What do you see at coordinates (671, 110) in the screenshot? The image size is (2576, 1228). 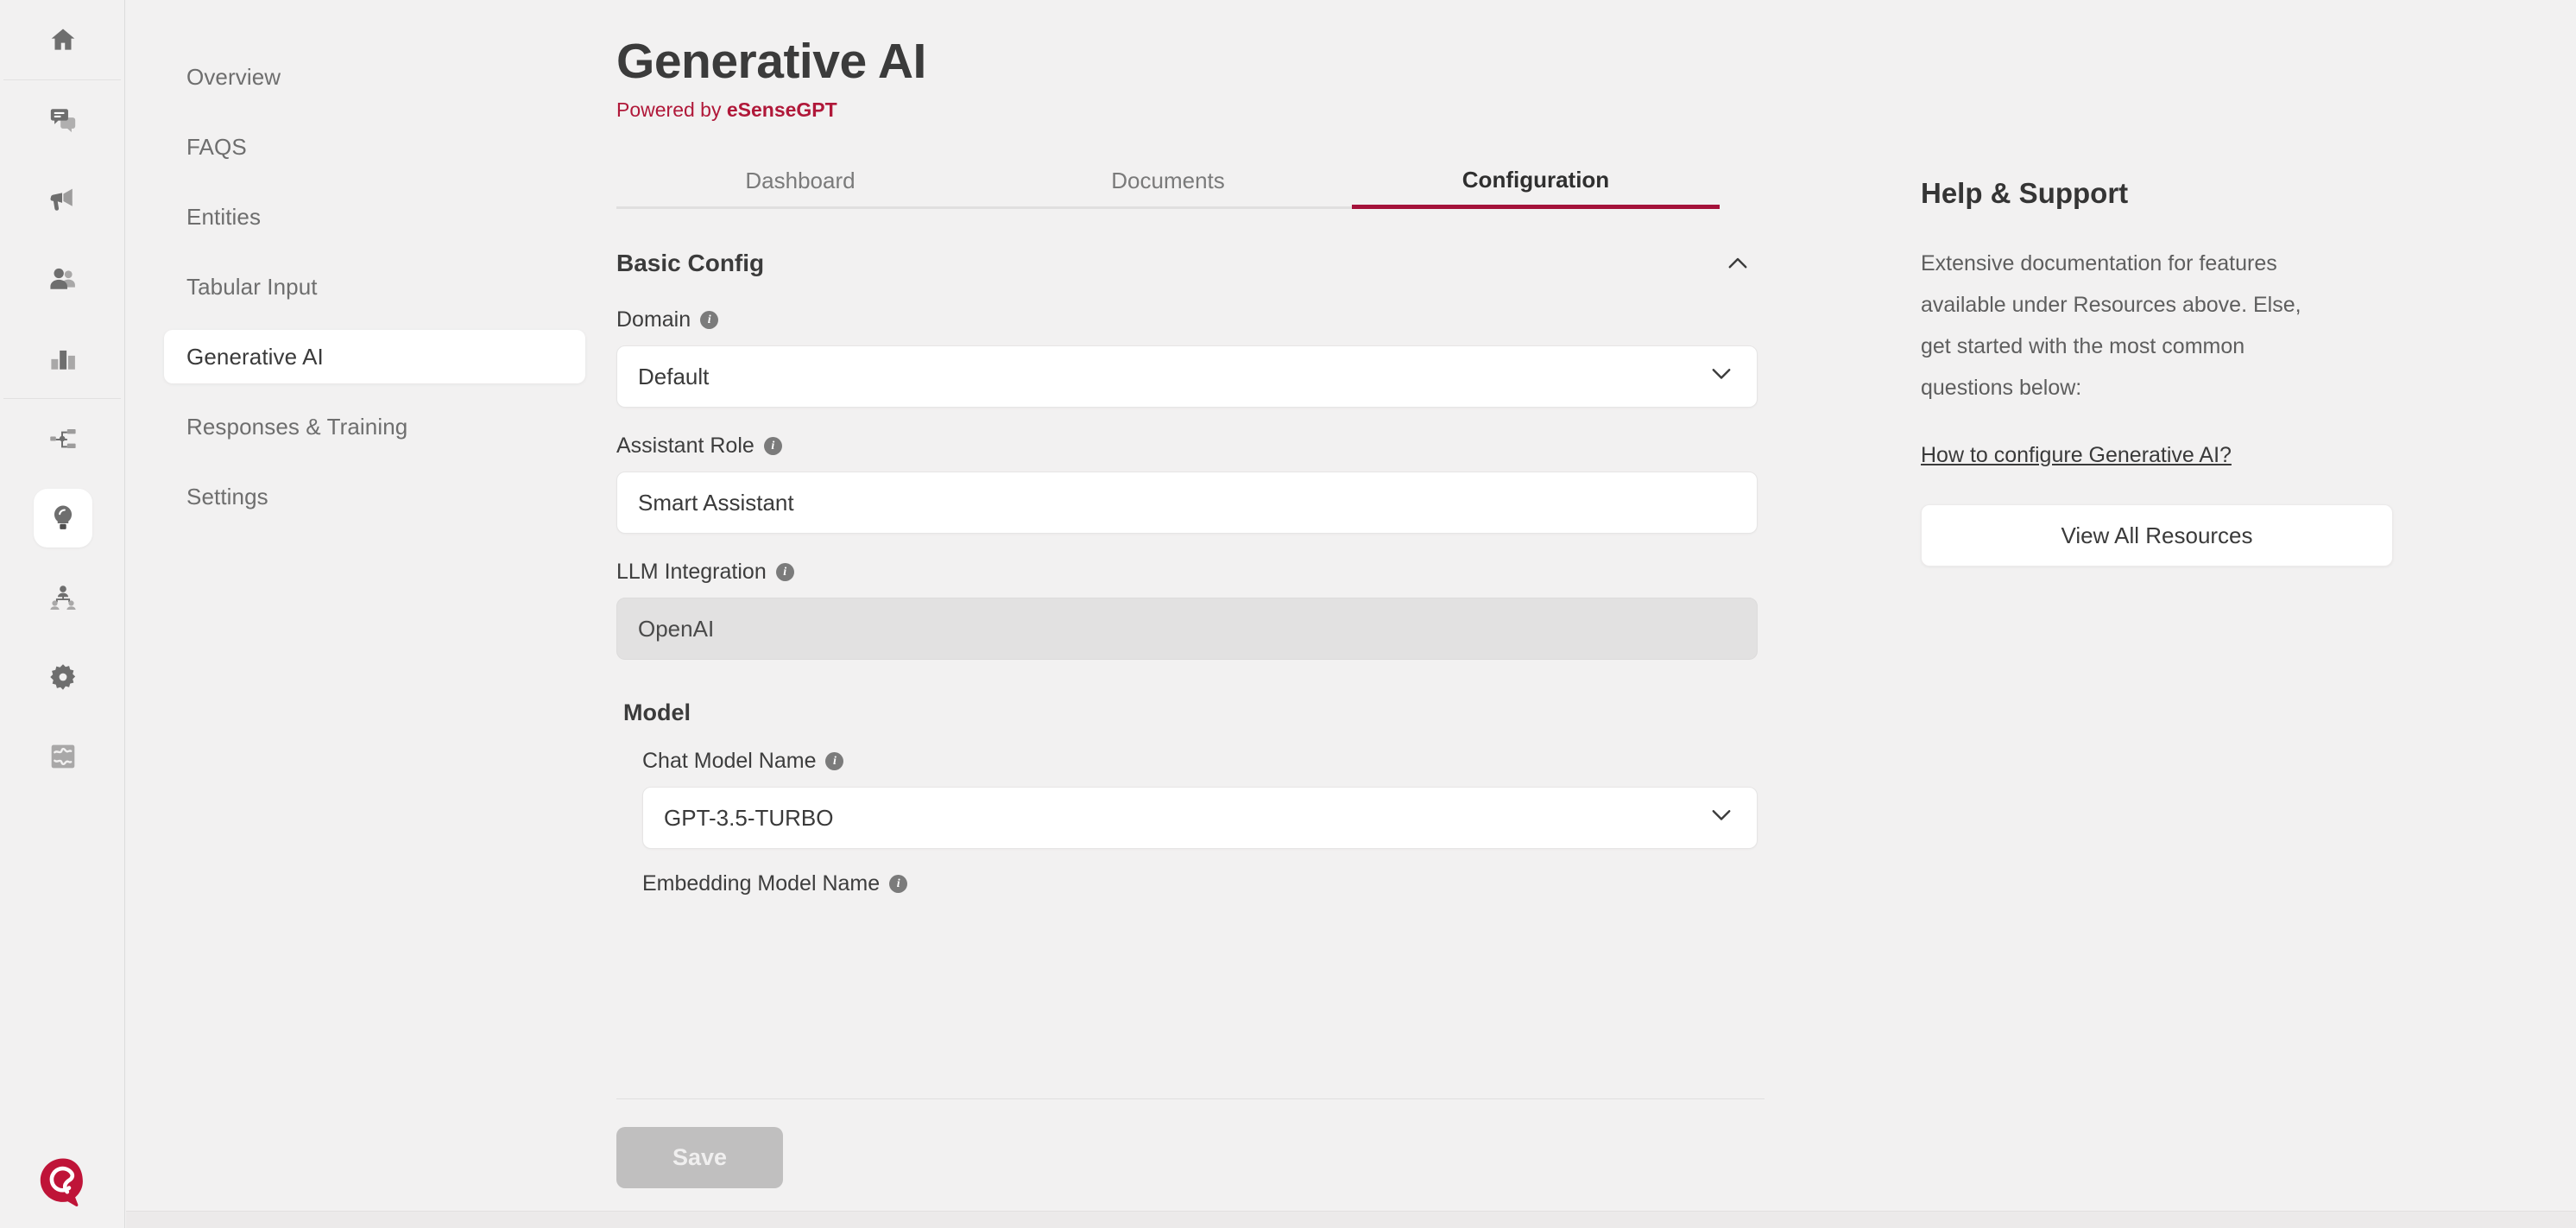 I see `powered-by-prefix: Powered by` at bounding box center [671, 110].